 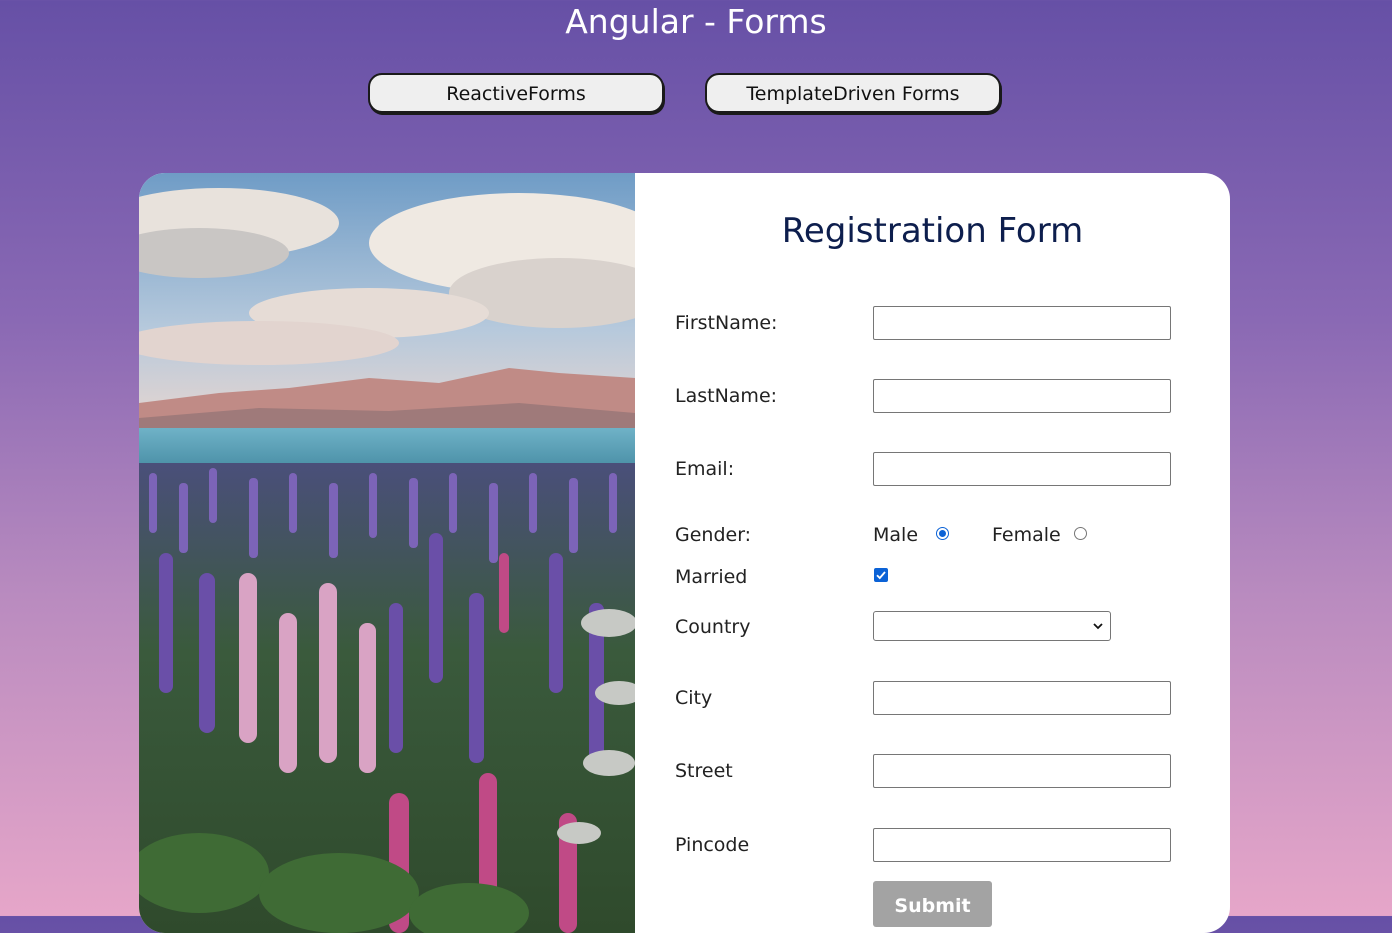 What do you see at coordinates (1022, 469) in the screenshot?
I see `email-input` at bounding box center [1022, 469].